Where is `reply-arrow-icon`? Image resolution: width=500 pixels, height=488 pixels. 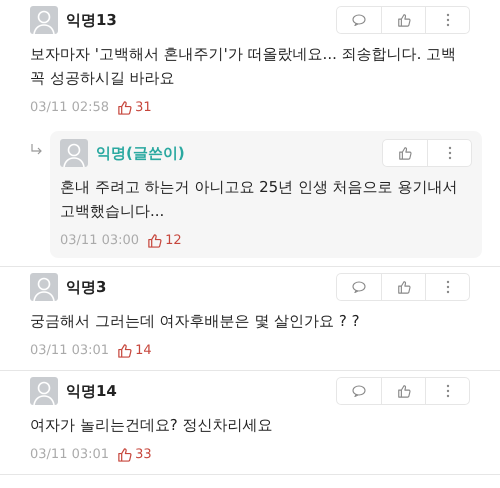 reply-arrow-icon is located at coordinates (37, 150).